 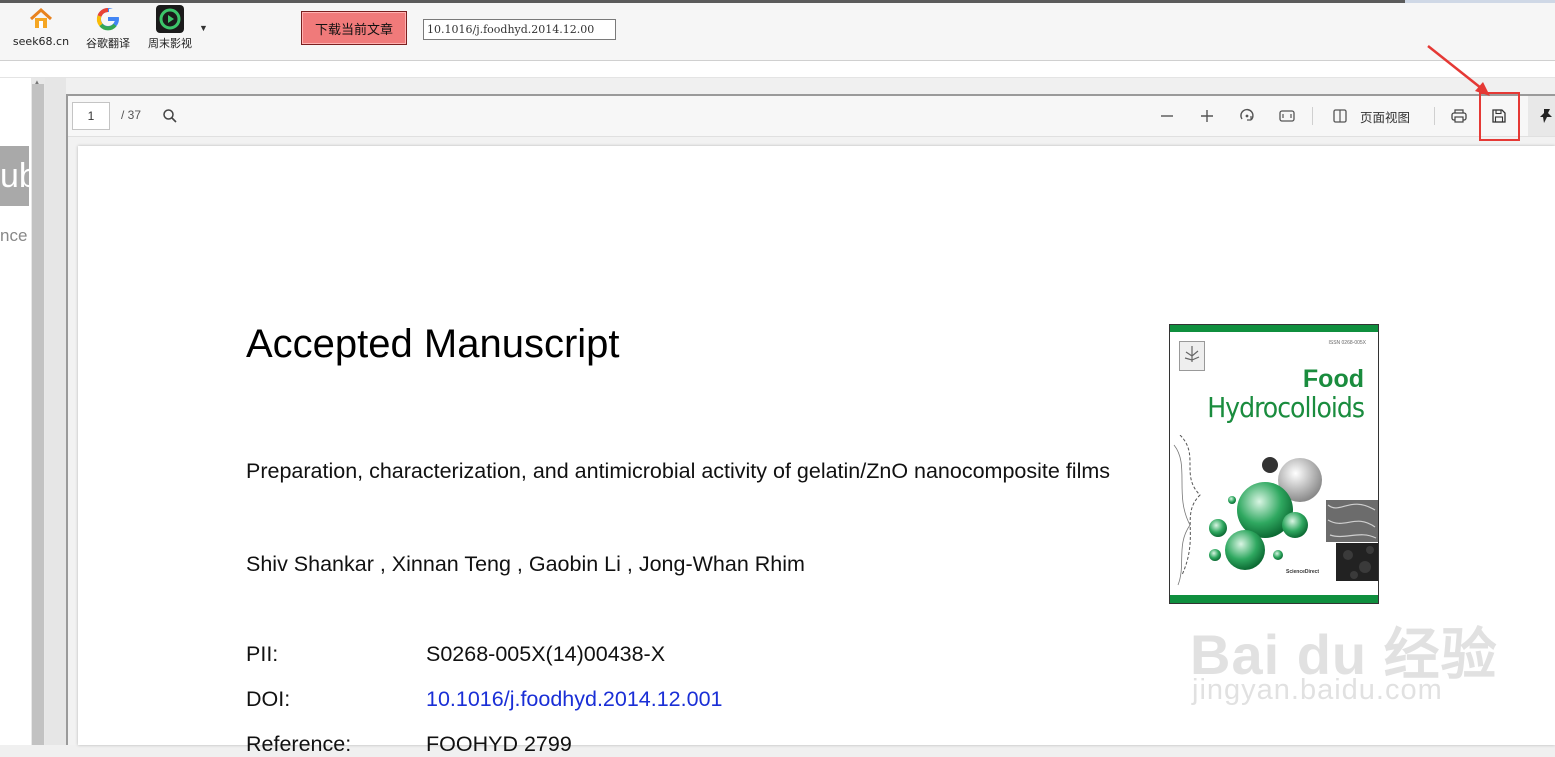 What do you see at coordinates (1458, 70) in the screenshot?
I see `annotation-arrow` at bounding box center [1458, 70].